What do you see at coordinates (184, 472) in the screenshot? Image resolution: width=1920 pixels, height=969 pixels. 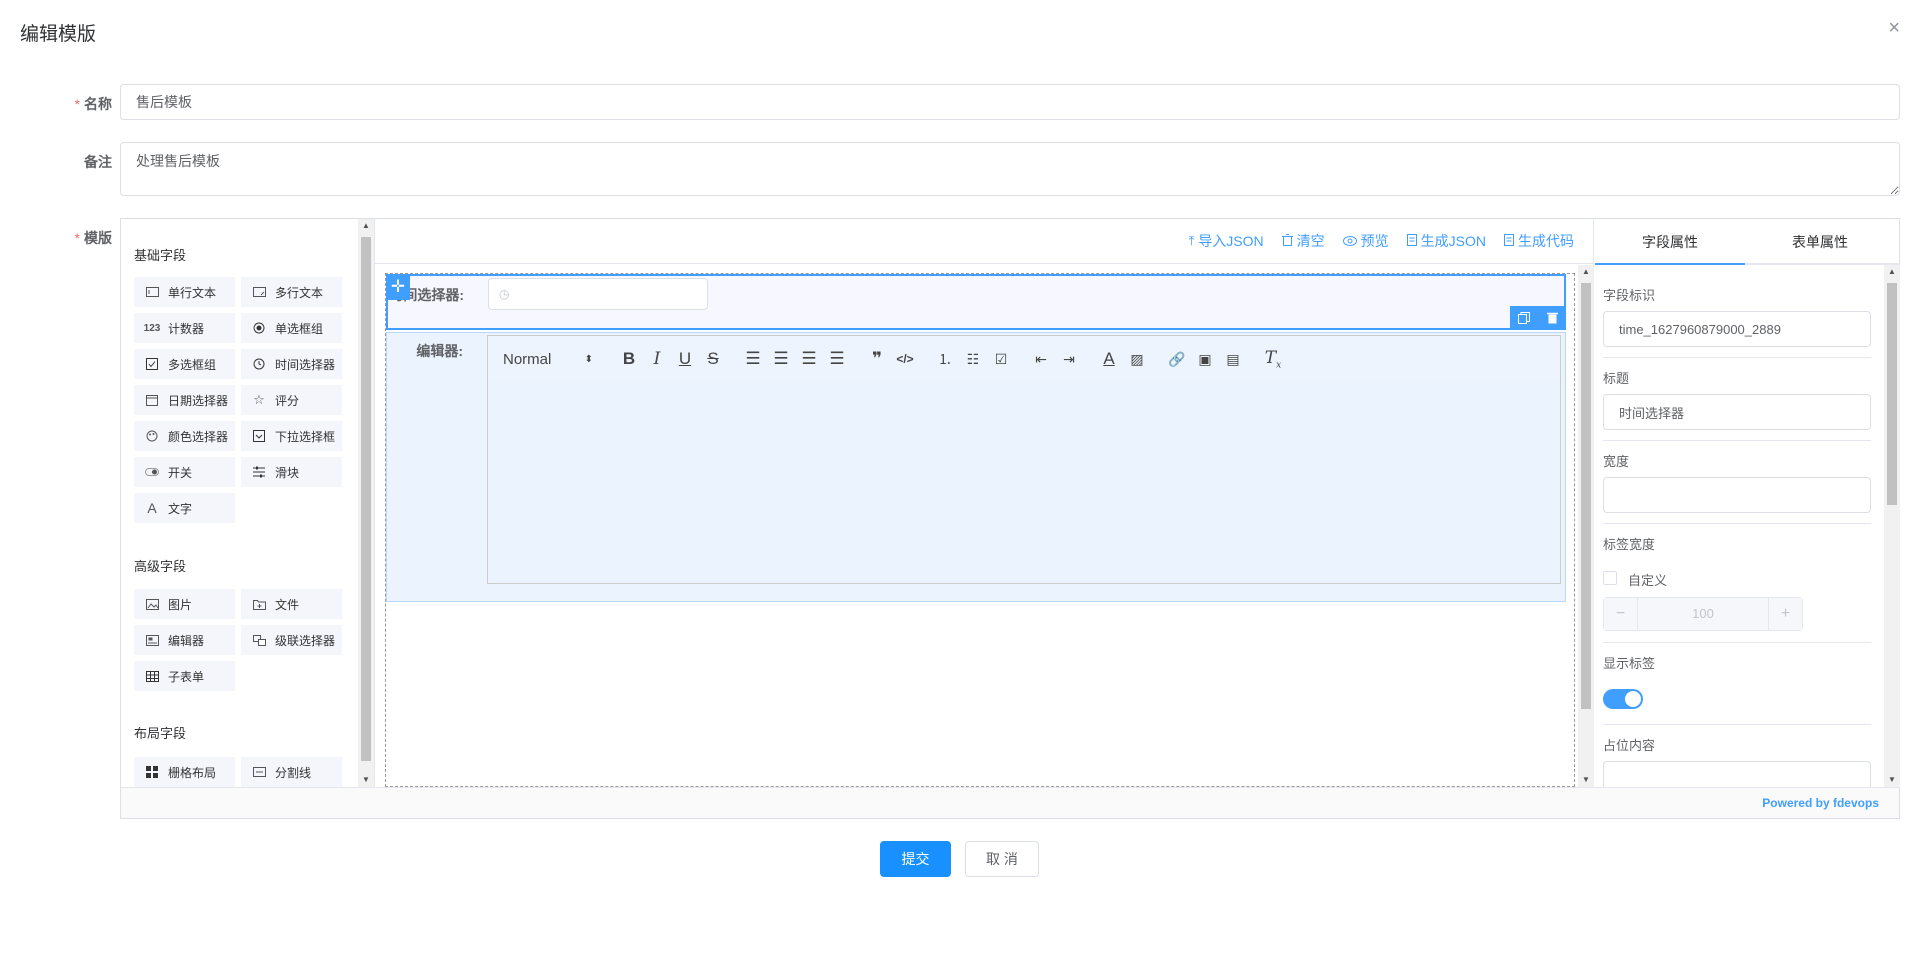 I see `comp-switch: 开关` at bounding box center [184, 472].